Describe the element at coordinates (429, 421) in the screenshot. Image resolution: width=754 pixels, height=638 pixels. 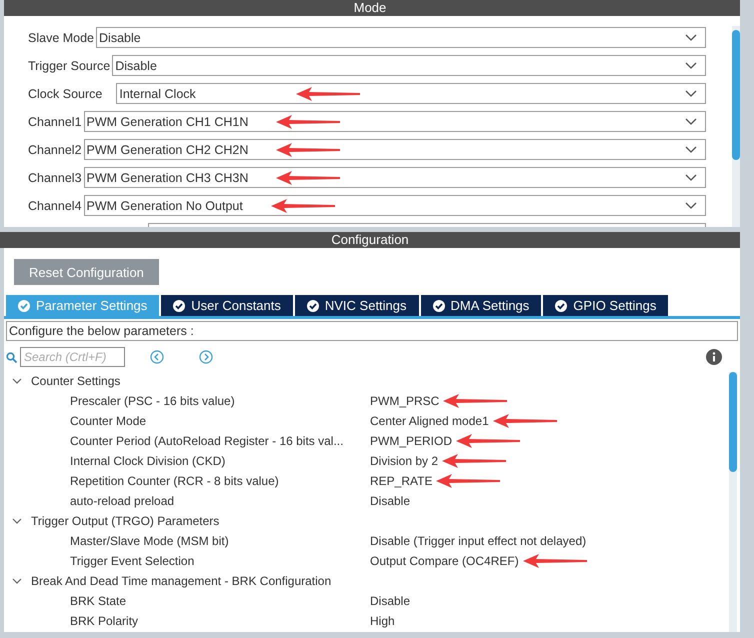
I see `parameter-value: Center Aligned mode1` at that location.